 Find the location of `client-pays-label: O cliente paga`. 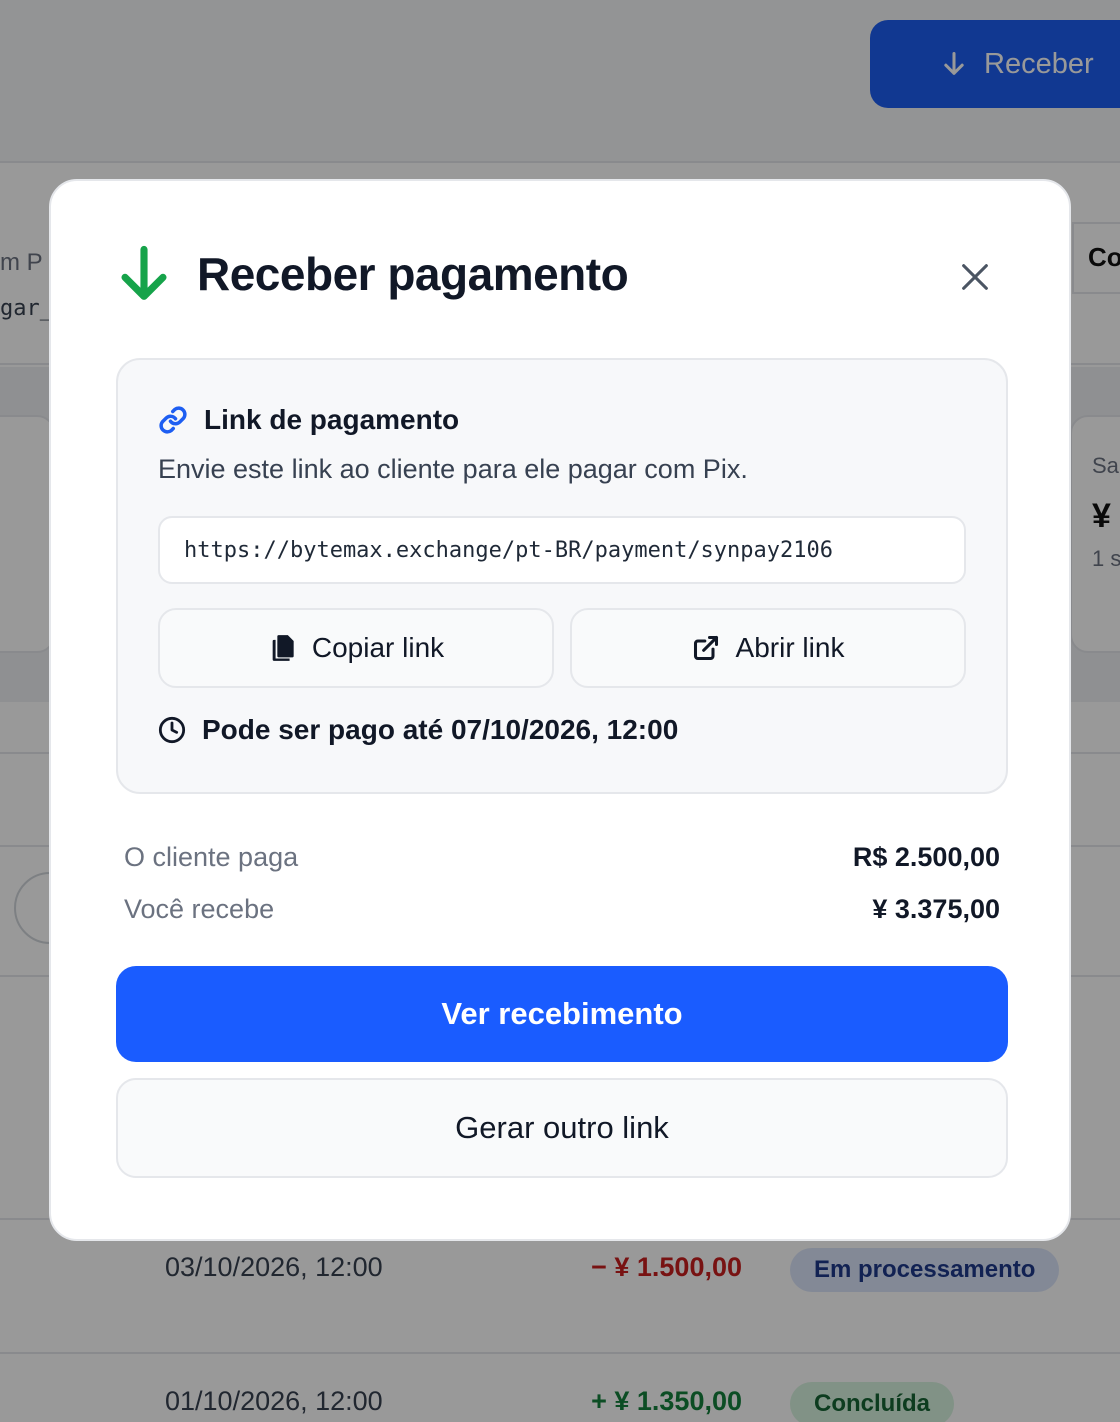

client-pays-label: O cliente paga is located at coordinates (211, 856).